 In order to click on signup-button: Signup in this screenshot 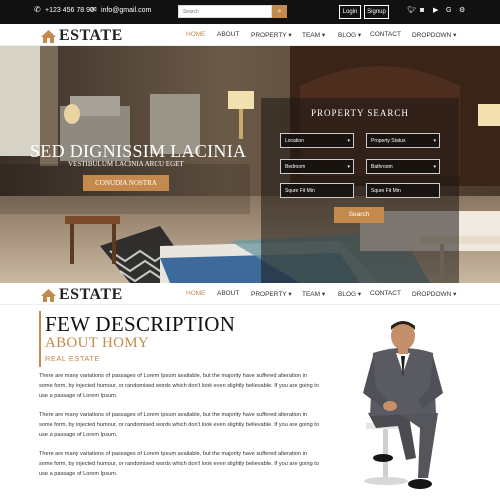, I will do `click(376, 12)`.